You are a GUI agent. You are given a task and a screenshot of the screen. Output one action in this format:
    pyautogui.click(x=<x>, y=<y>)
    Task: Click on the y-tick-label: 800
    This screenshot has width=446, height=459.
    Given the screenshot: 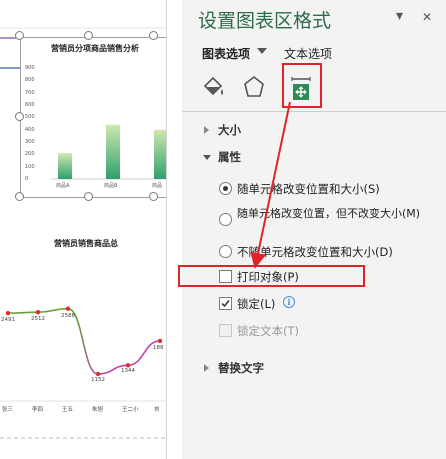 What is the action you would take?
    pyautogui.click(x=30, y=80)
    